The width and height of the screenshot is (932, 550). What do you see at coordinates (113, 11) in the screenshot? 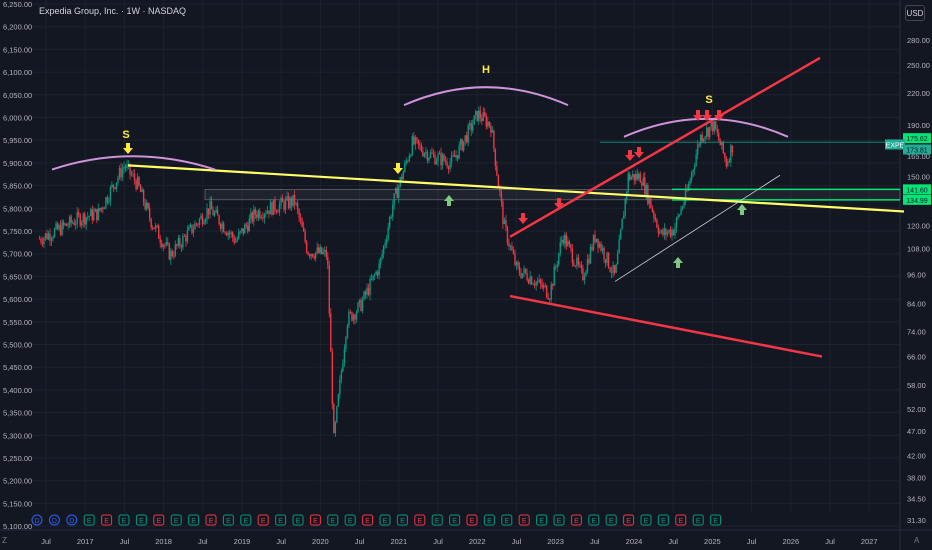
I see `symbol-title: Expedia Group, Inc. · 1W · NASDAQ` at bounding box center [113, 11].